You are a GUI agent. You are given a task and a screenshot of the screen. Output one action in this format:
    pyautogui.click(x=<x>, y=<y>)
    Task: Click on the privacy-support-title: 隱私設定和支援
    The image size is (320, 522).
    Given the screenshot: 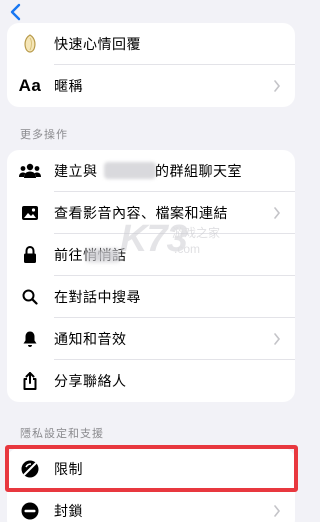 What is the action you would take?
    pyautogui.click(x=62, y=433)
    